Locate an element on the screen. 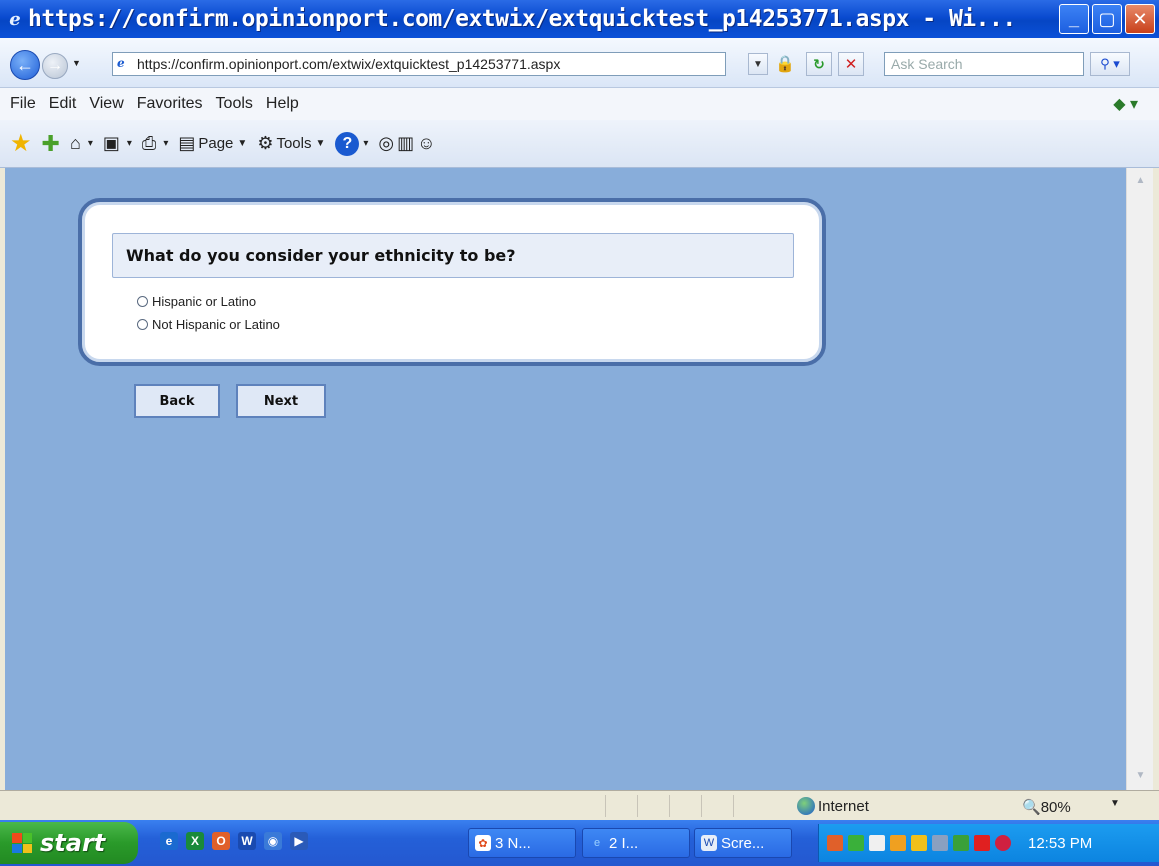  system-tray: 12:53 PM is located at coordinates (988, 843).